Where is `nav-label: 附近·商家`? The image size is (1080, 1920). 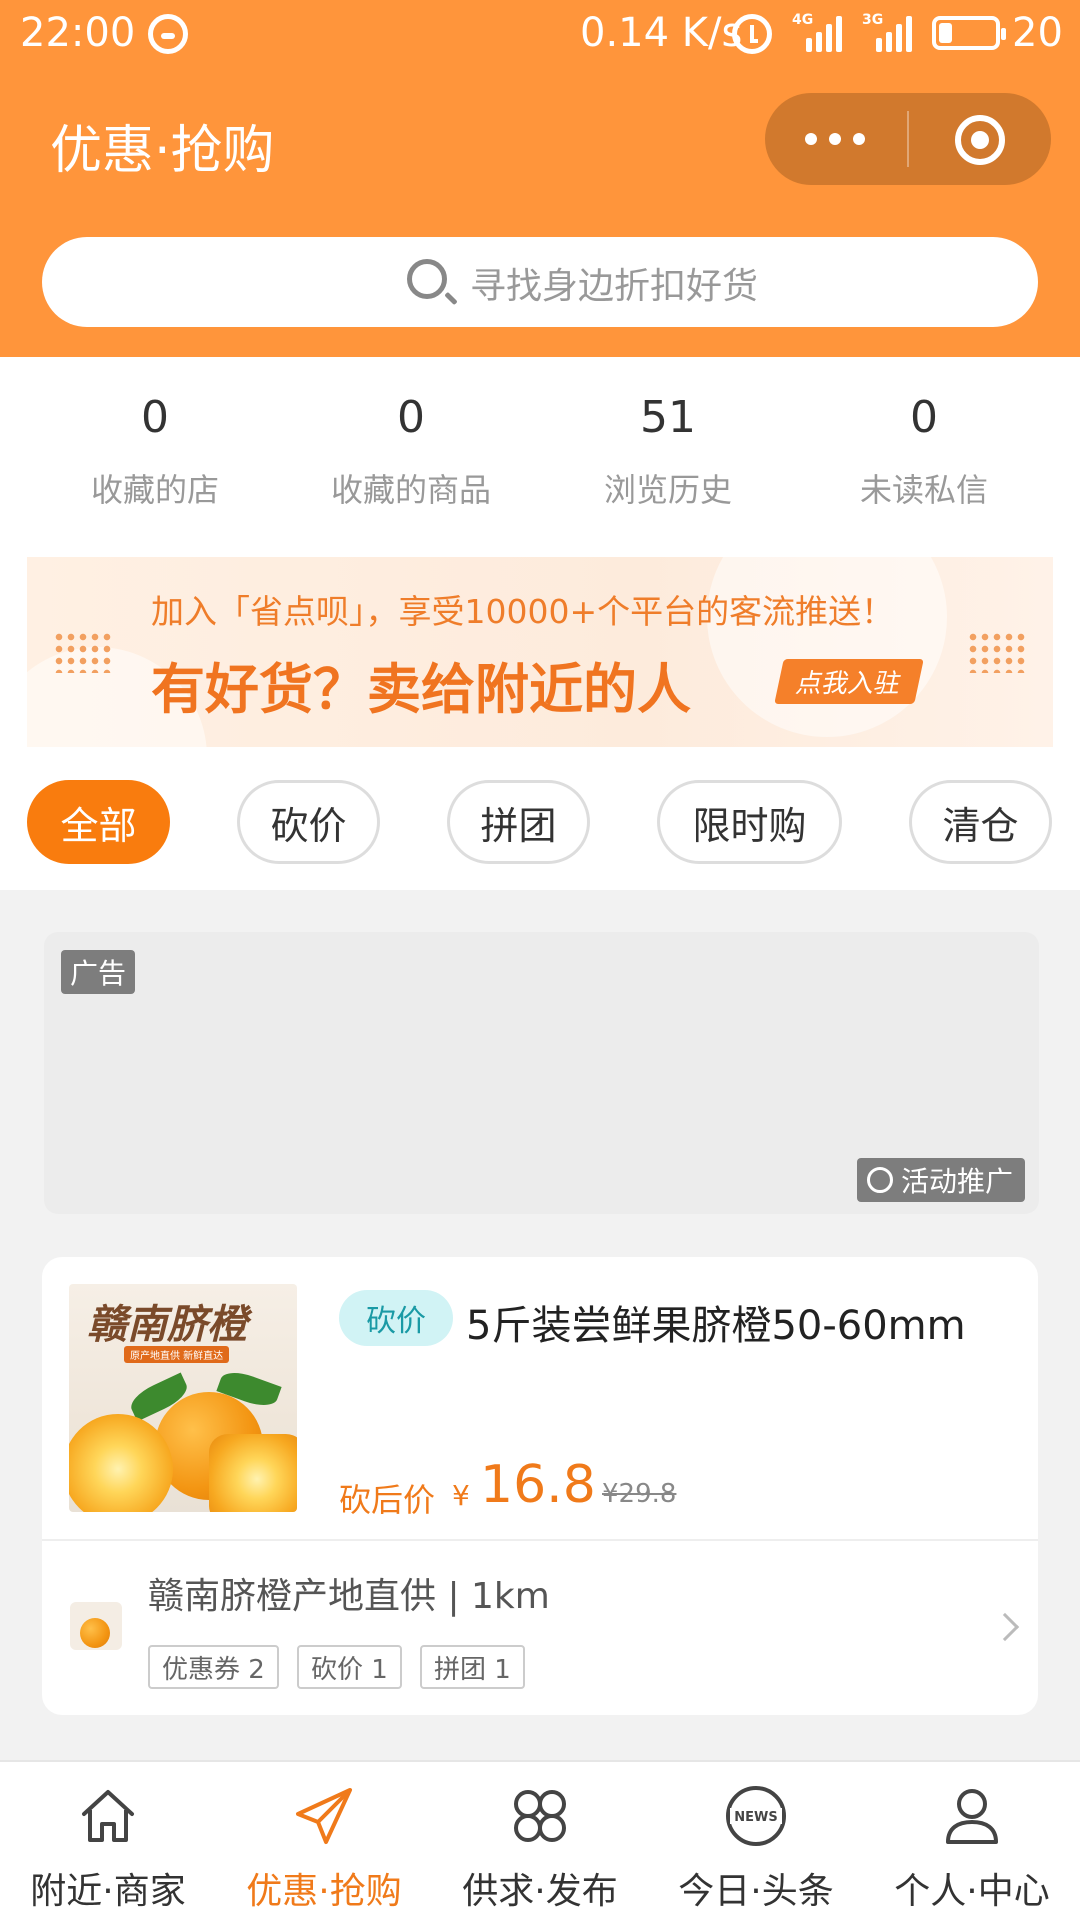 nav-label: 附近·商家 is located at coordinates (108, 1891).